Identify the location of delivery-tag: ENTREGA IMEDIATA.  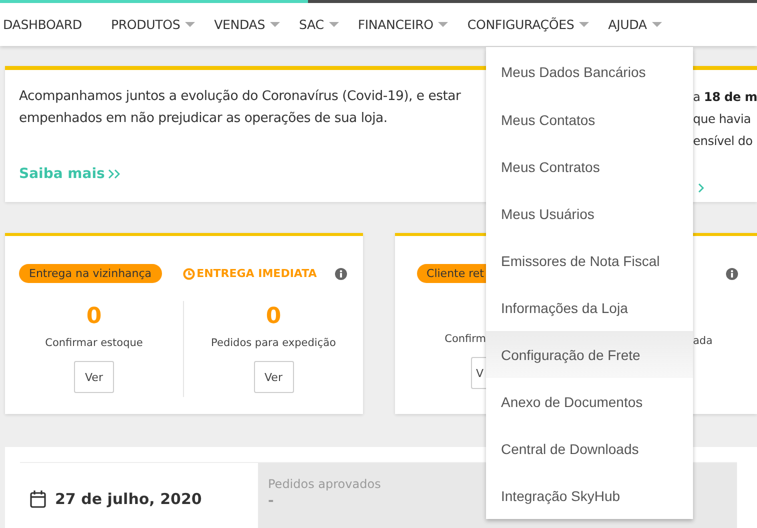
(249, 273).